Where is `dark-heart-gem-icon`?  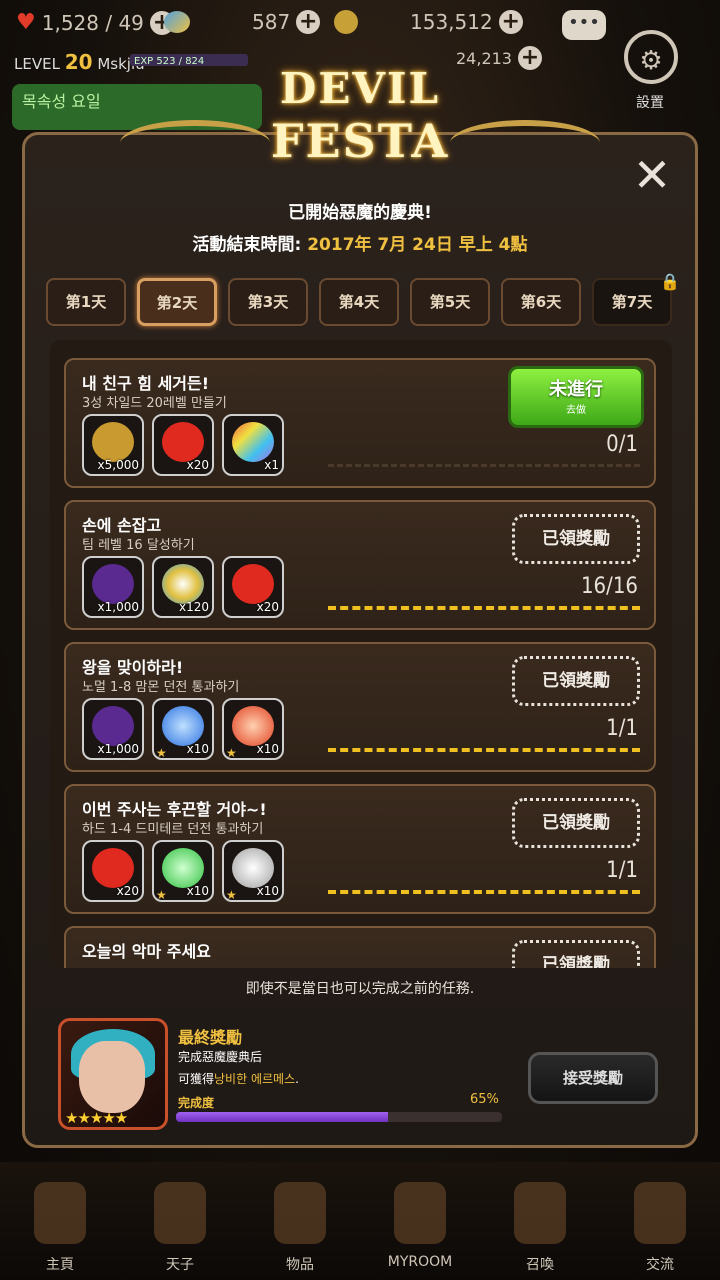 dark-heart-gem-icon is located at coordinates (113, 584).